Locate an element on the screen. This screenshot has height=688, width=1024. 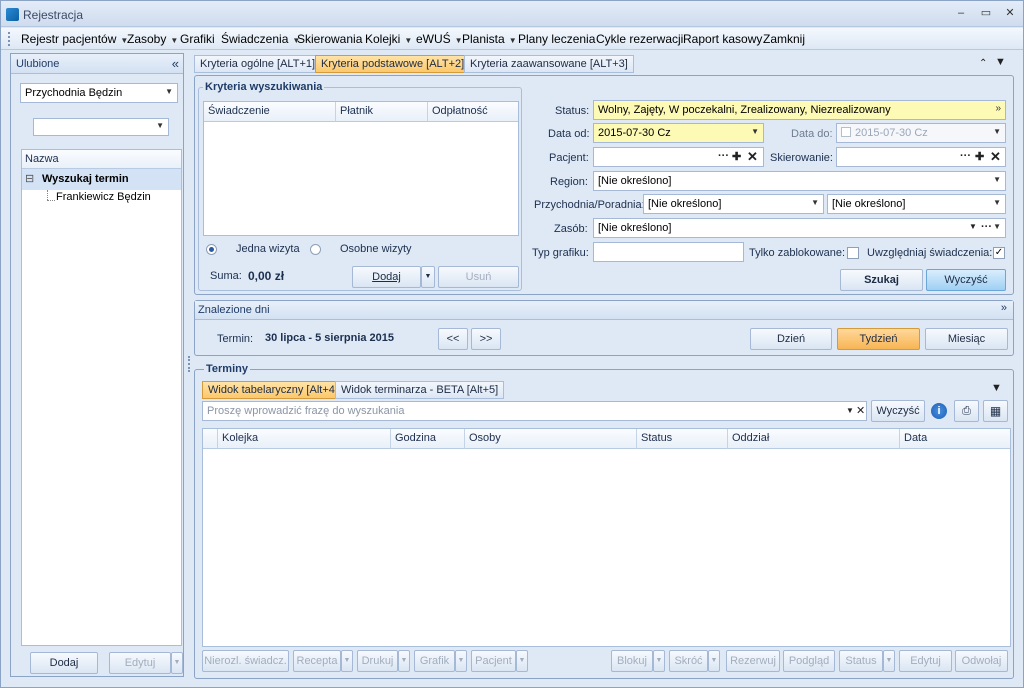
info-icon: i is located at coordinates (939, 411).